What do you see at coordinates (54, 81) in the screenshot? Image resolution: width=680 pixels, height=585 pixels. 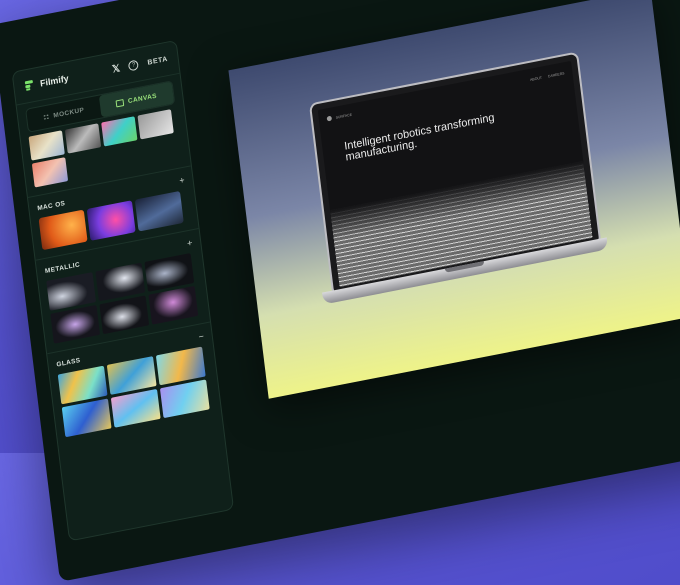 I see `brand-name: Filmify` at bounding box center [54, 81].